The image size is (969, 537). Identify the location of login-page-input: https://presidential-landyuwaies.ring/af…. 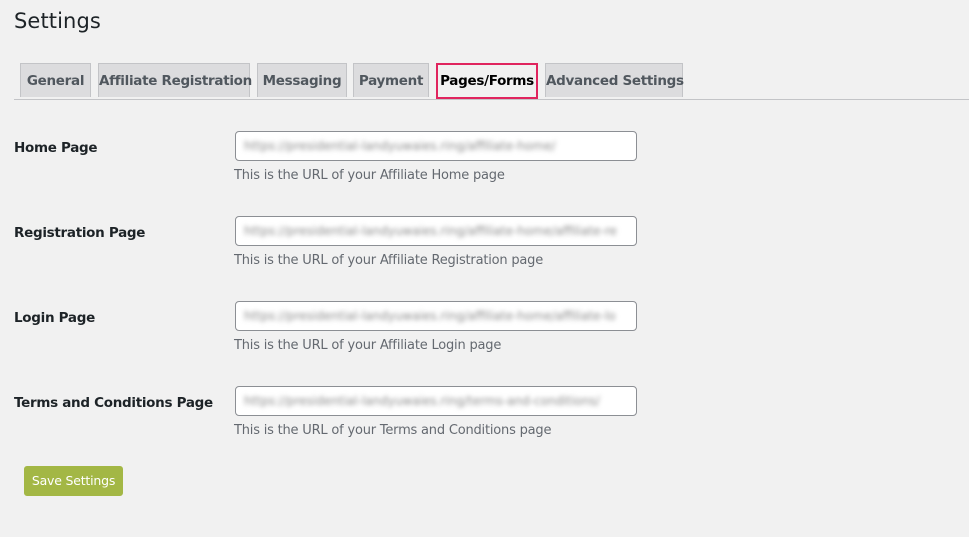
(436, 316).